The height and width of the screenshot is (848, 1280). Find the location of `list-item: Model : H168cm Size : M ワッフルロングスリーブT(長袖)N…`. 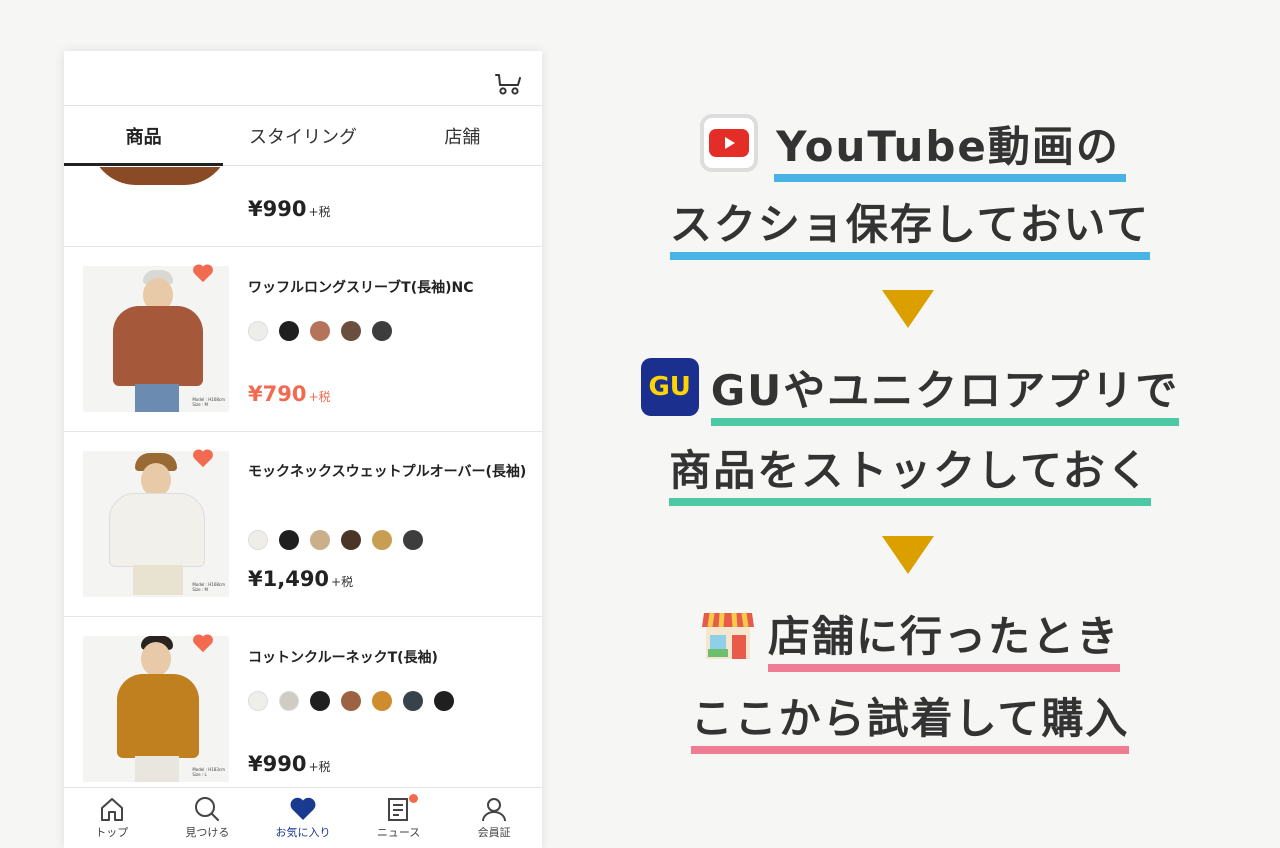

list-item: Model : H168cm Size : M ワッフルロングスリーブT(長袖)N… is located at coordinates (303, 339).